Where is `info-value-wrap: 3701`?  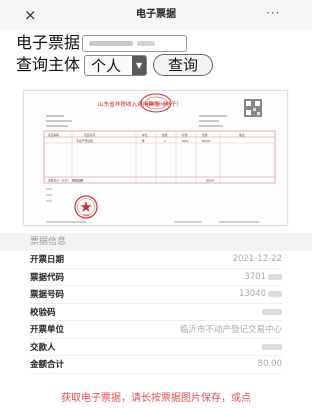 info-value-wrap: 3701 is located at coordinates (263, 277).